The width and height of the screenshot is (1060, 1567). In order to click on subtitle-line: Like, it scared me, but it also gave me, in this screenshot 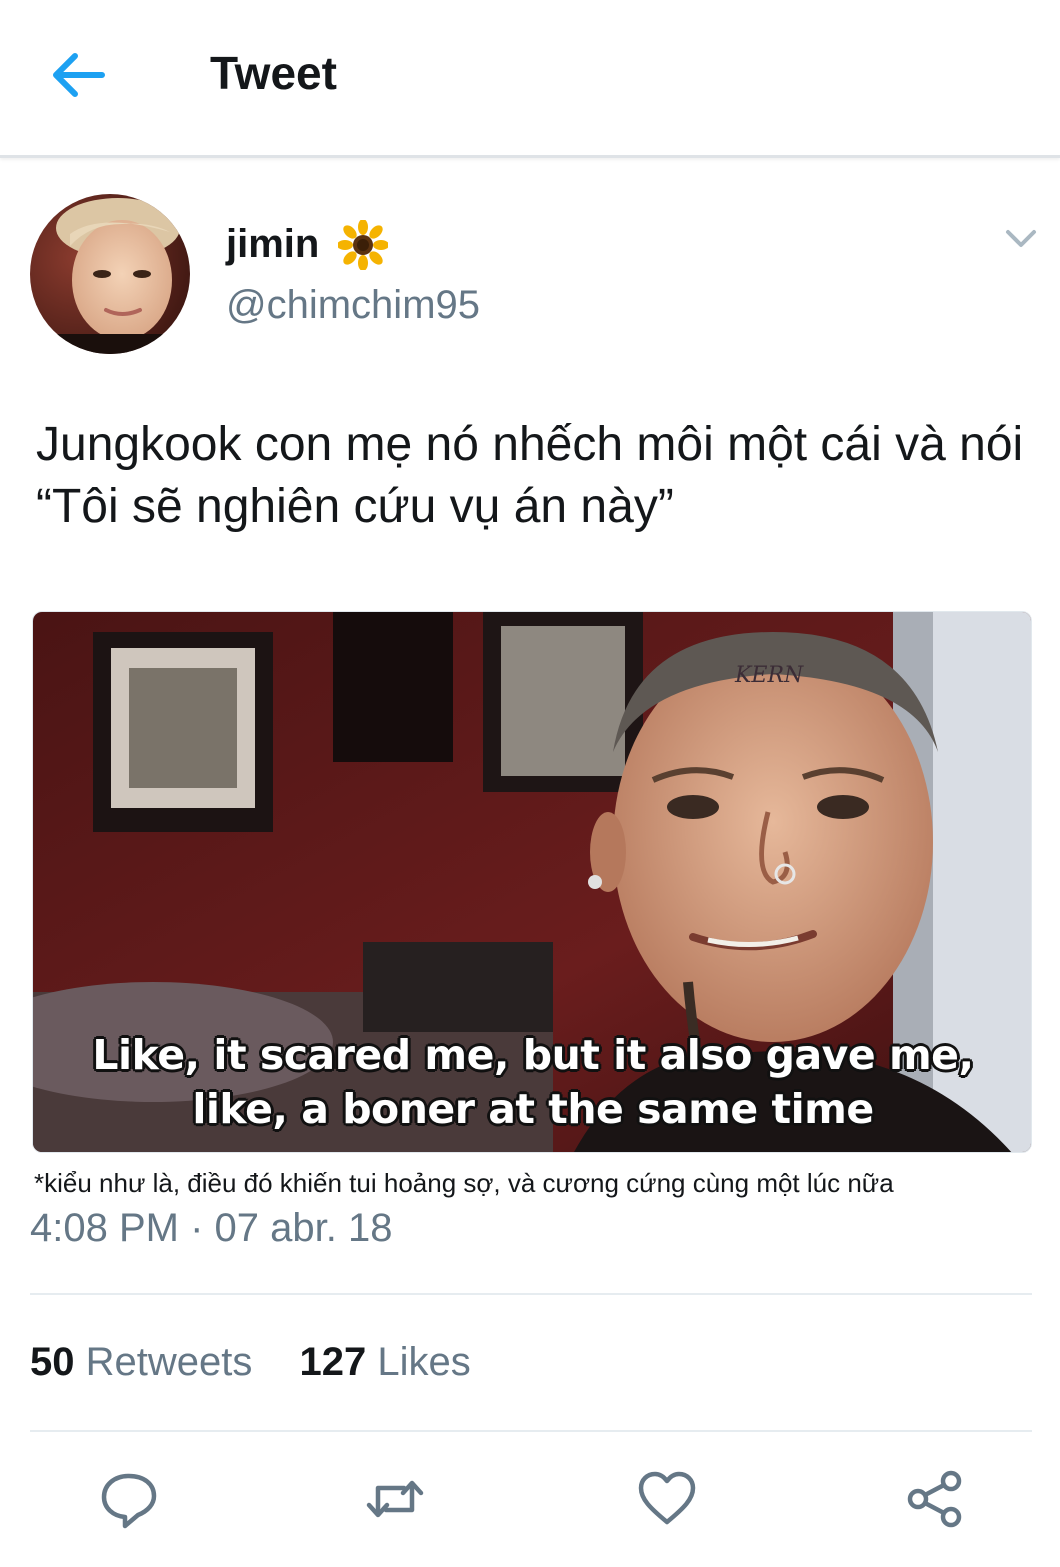, I will do `click(533, 1055)`.